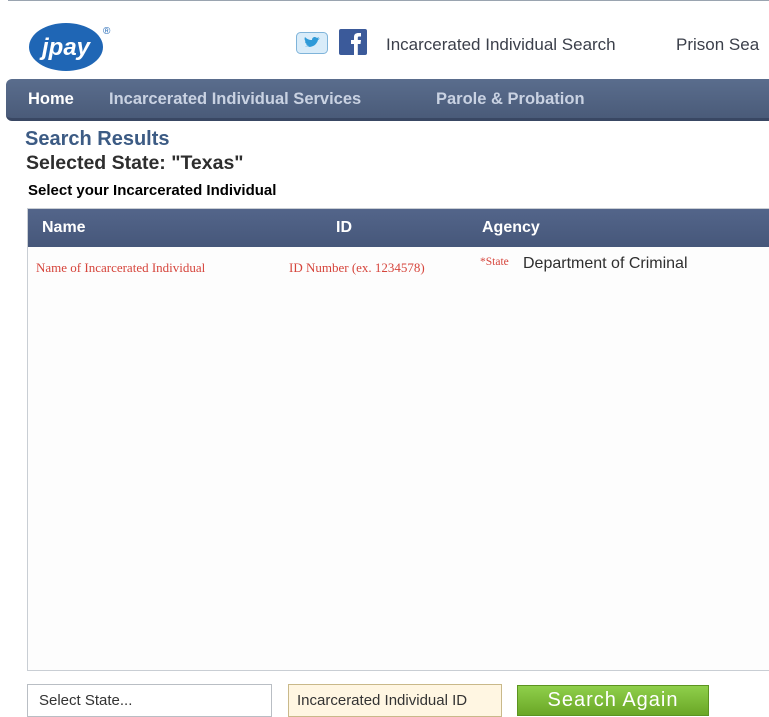 Image resolution: width=769 pixels, height=717 pixels. I want to click on nav-item-parole: Parole & Probation, so click(510, 99).